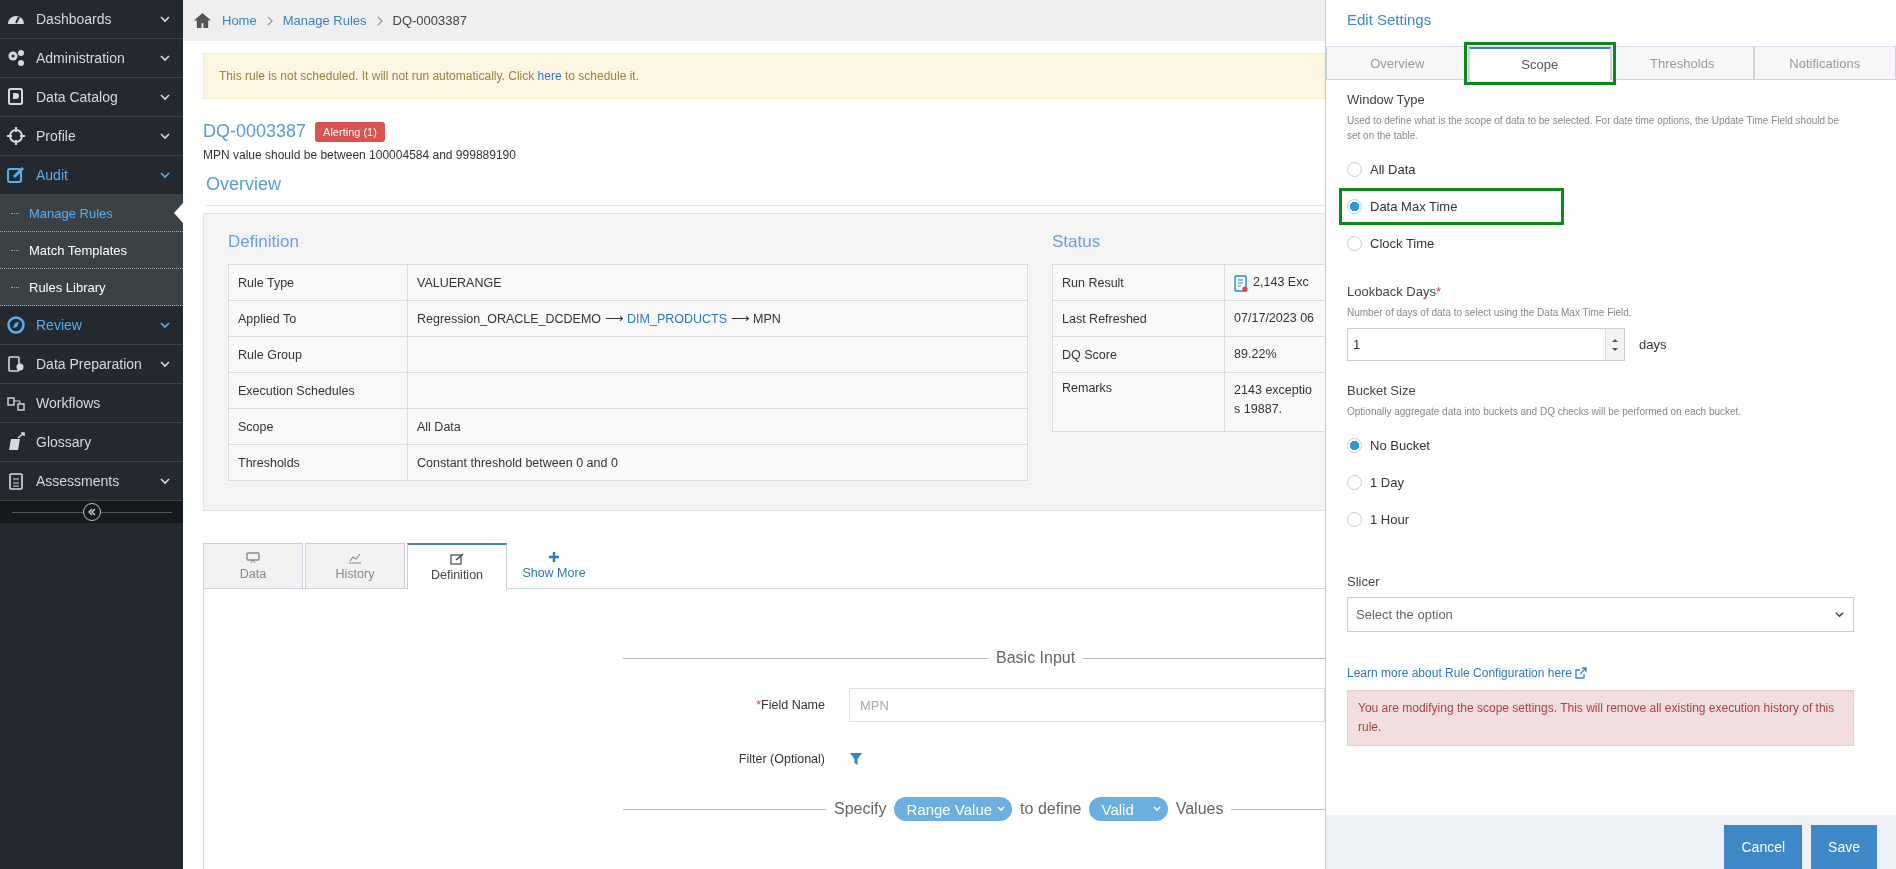  What do you see at coordinates (765, 190) in the screenshot?
I see `section-heading: Overview` at bounding box center [765, 190].